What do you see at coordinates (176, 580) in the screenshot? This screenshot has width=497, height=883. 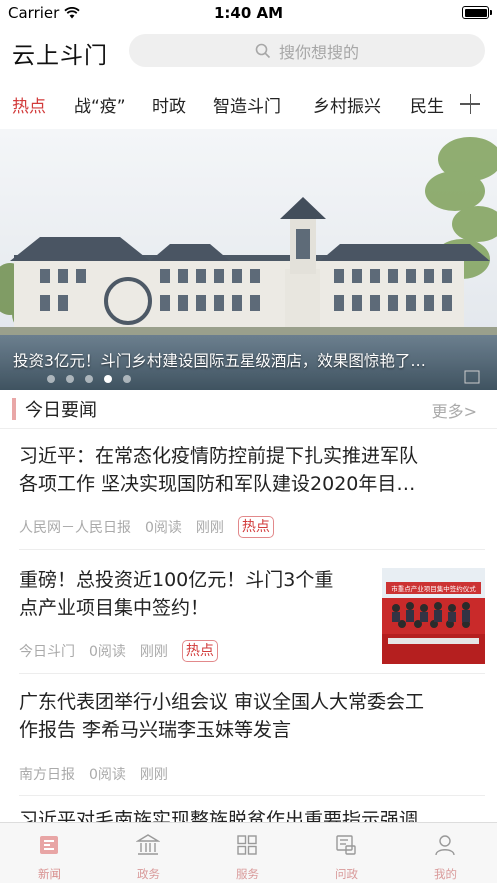 I see `news-title-line: 重磅！总投资近100亿元！斗门3个重` at bounding box center [176, 580].